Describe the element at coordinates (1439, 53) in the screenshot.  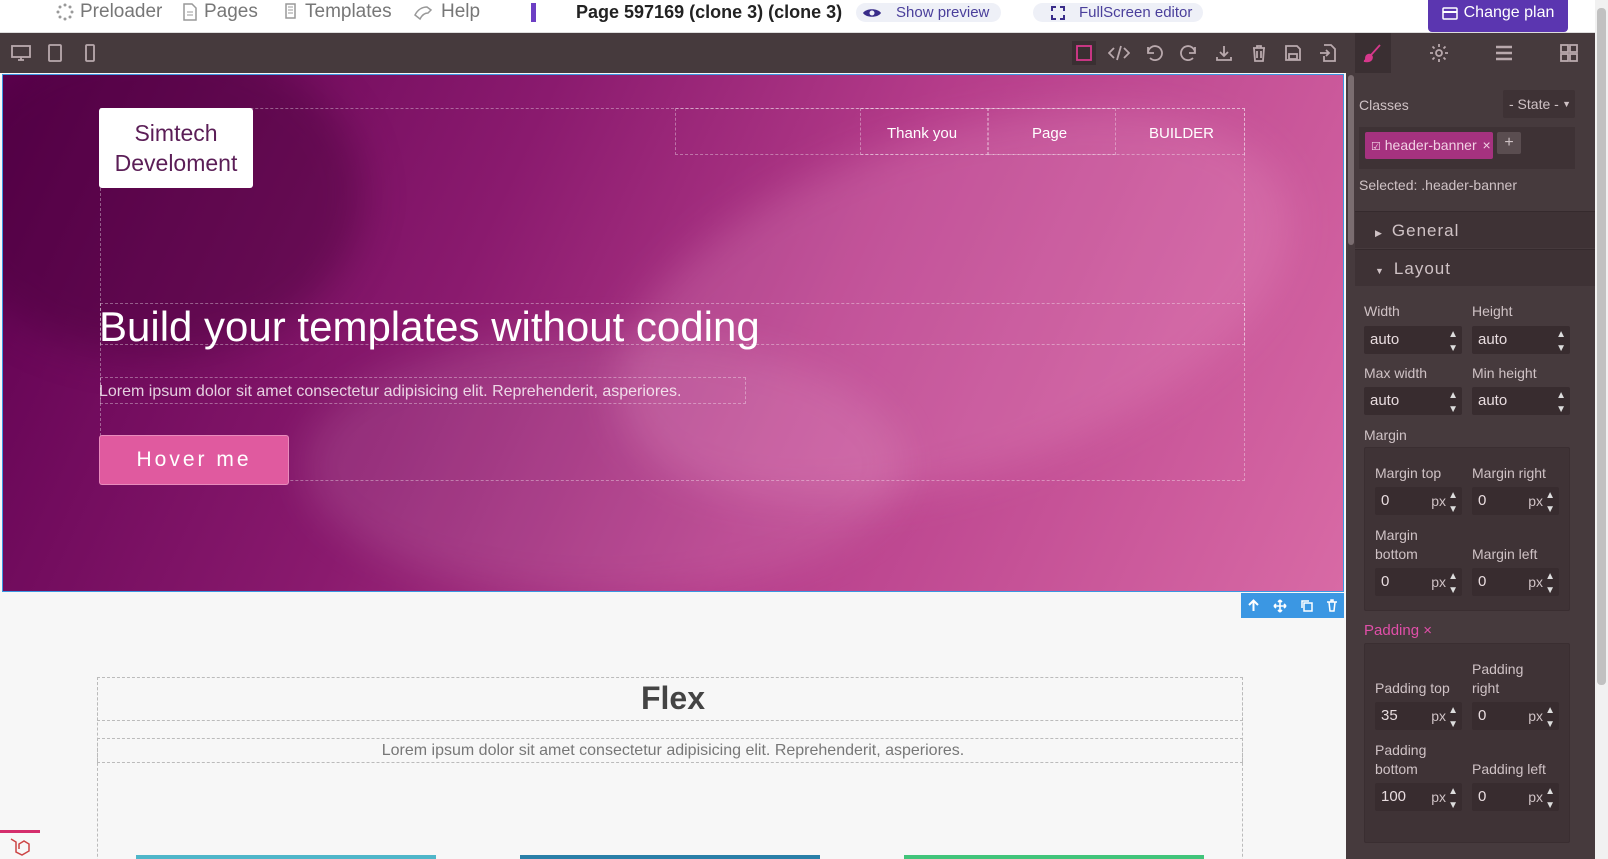
I see `settings-tab` at that location.